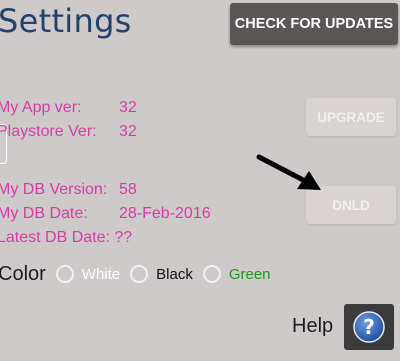 The height and width of the screenshot is (361, 400). Describe the element at coordinates (54, 189) in the screenshot. I see `db-version-label: My DB Version:` at that location.